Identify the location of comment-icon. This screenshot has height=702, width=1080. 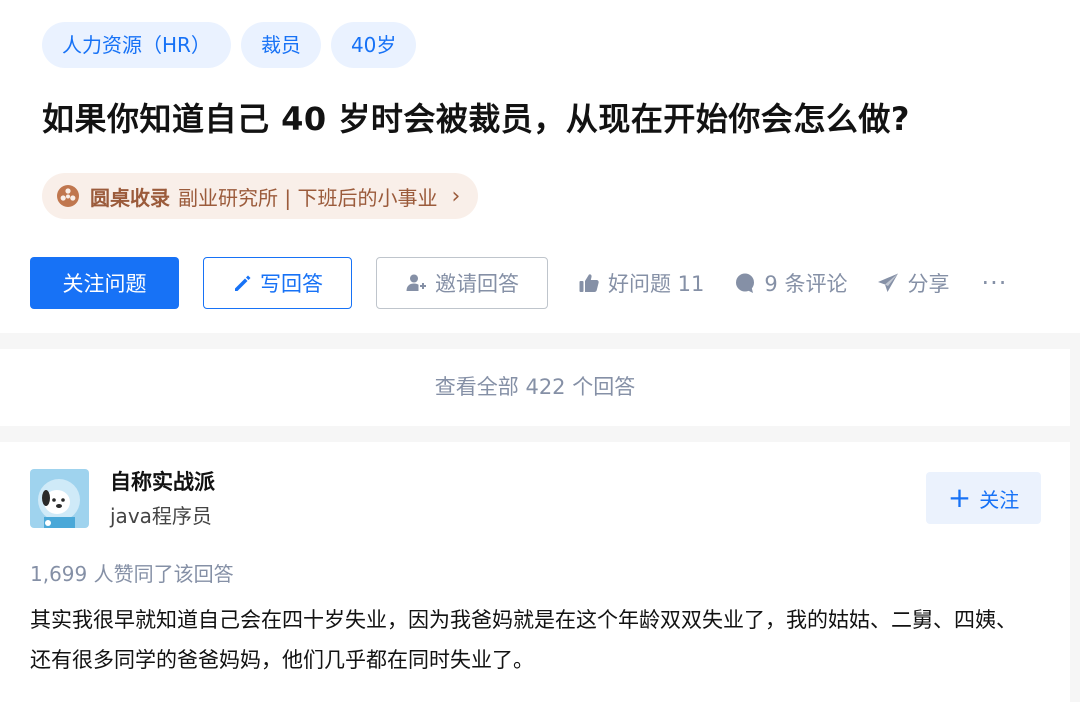
(745, 283).